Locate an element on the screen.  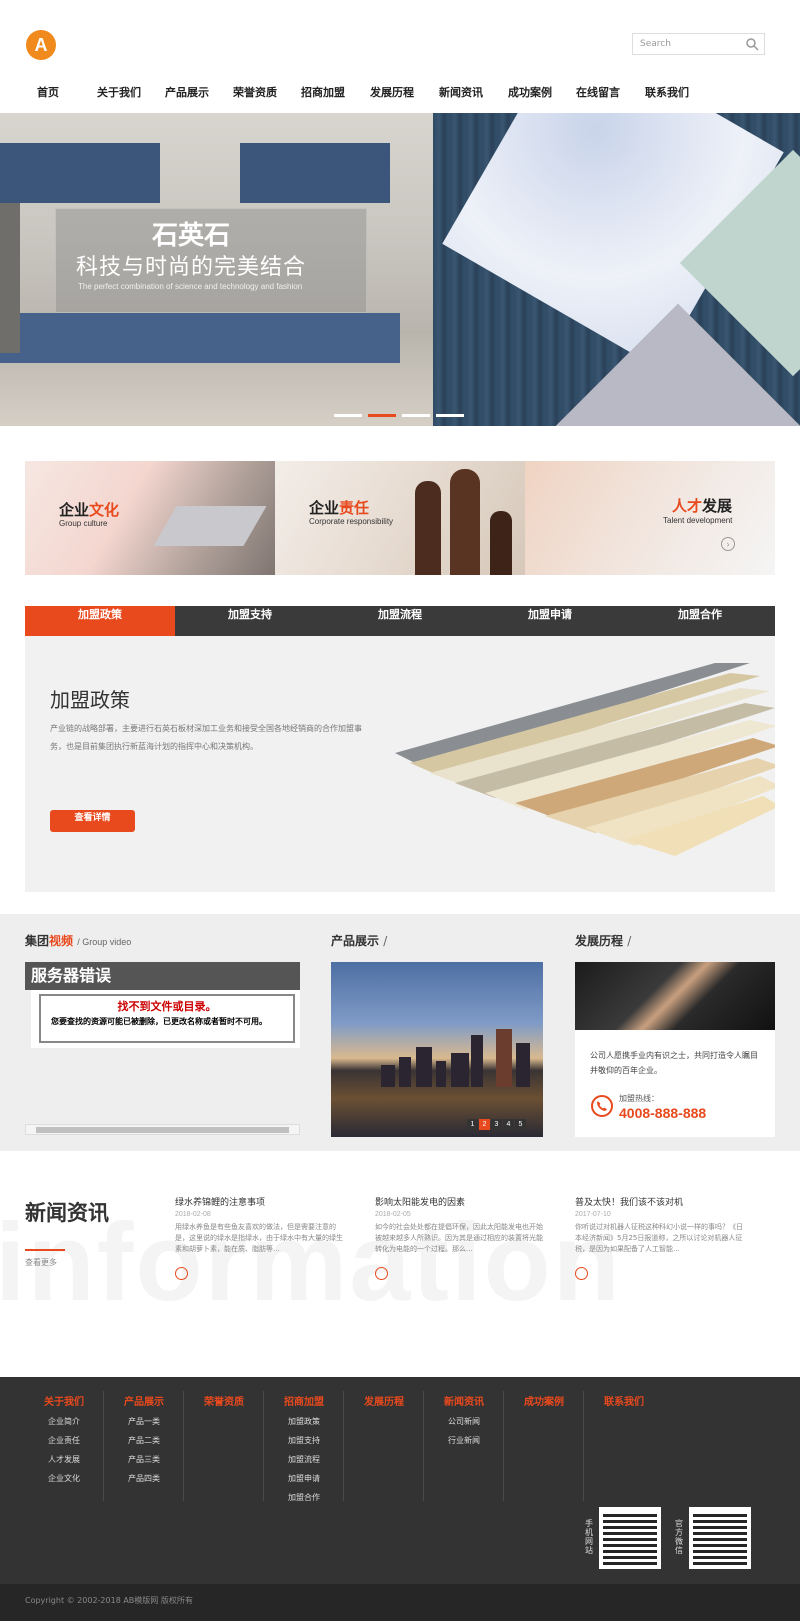
footer-link: 人才发展 is located at coordinates (64, 1459).